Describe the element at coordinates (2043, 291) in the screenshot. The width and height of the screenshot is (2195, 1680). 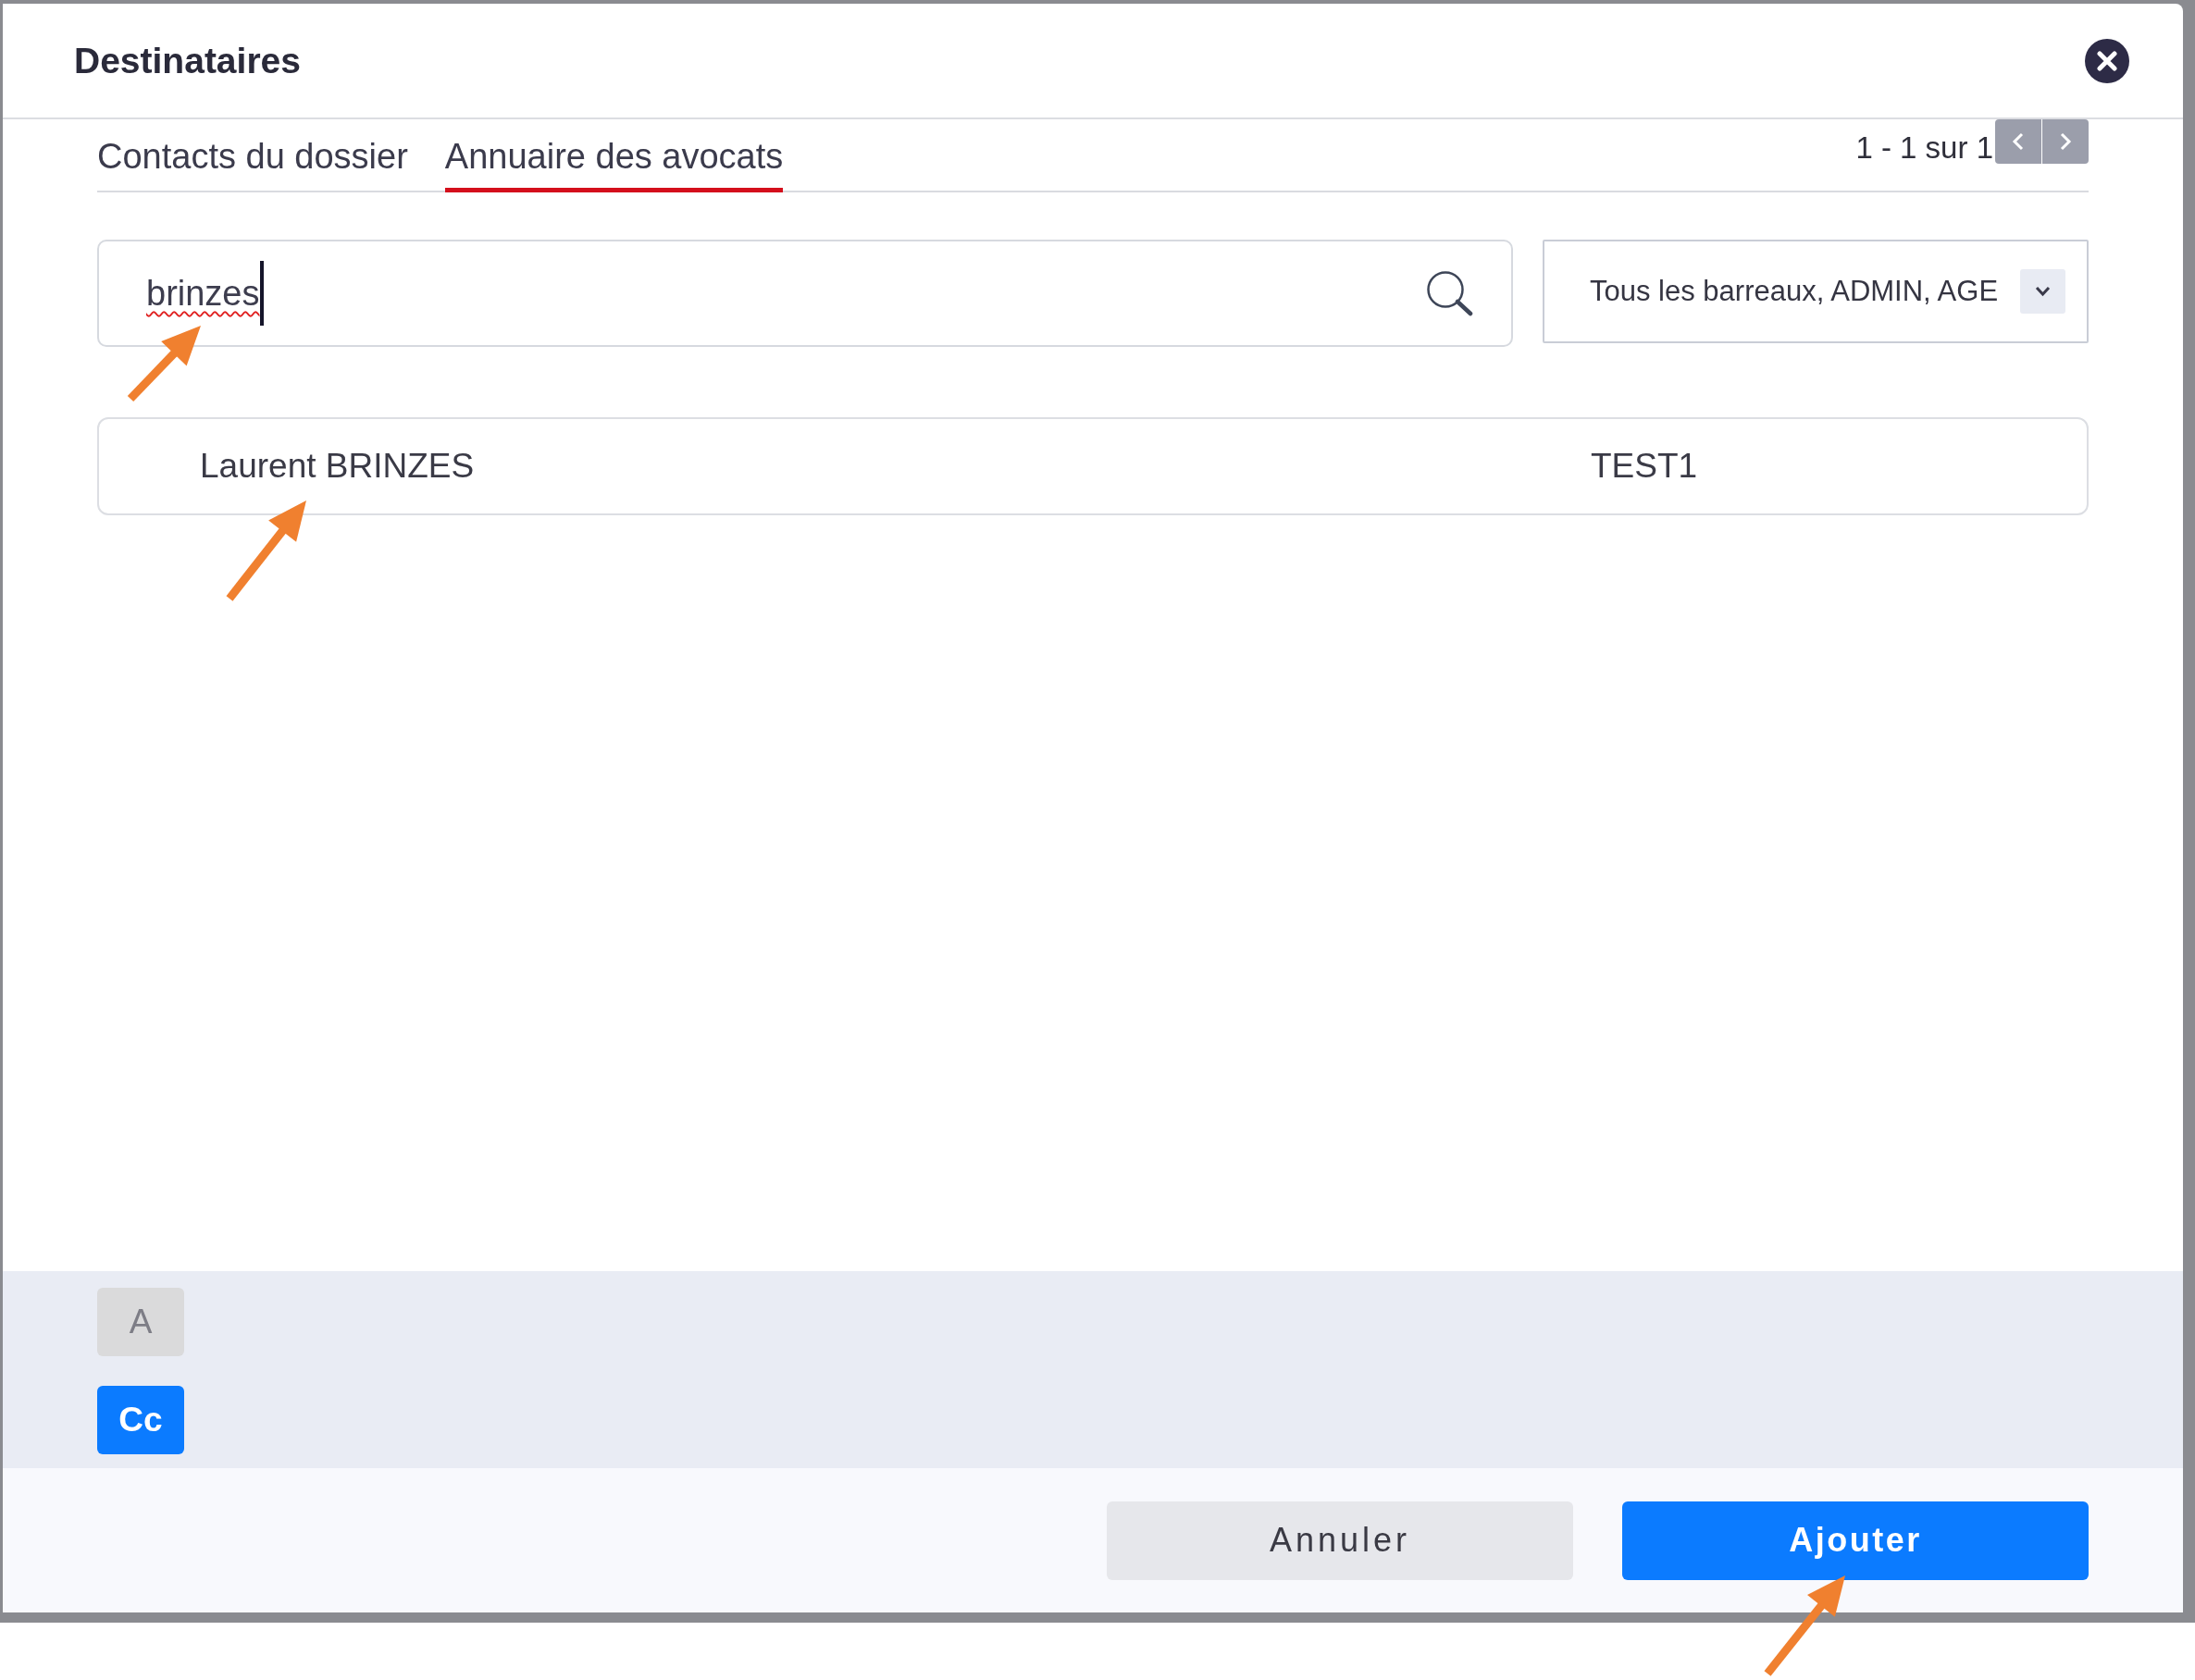
I see `chevron-down-icon` at that location.